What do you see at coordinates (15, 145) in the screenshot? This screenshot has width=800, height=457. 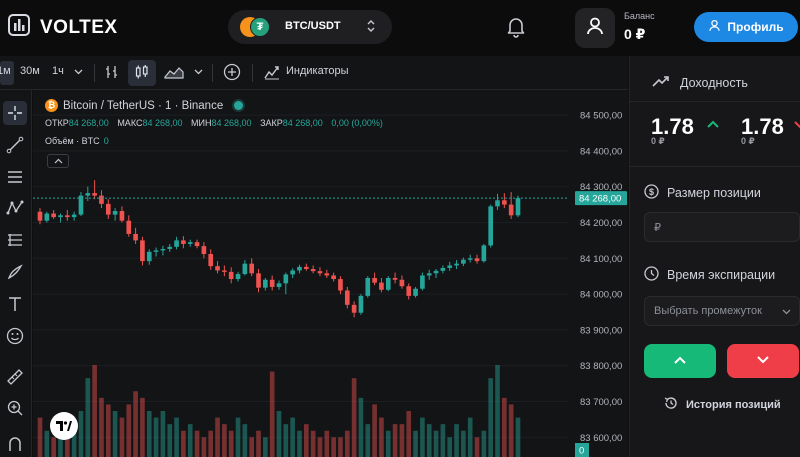 I see `trend-line-icon` at bounding box center [15, 145].